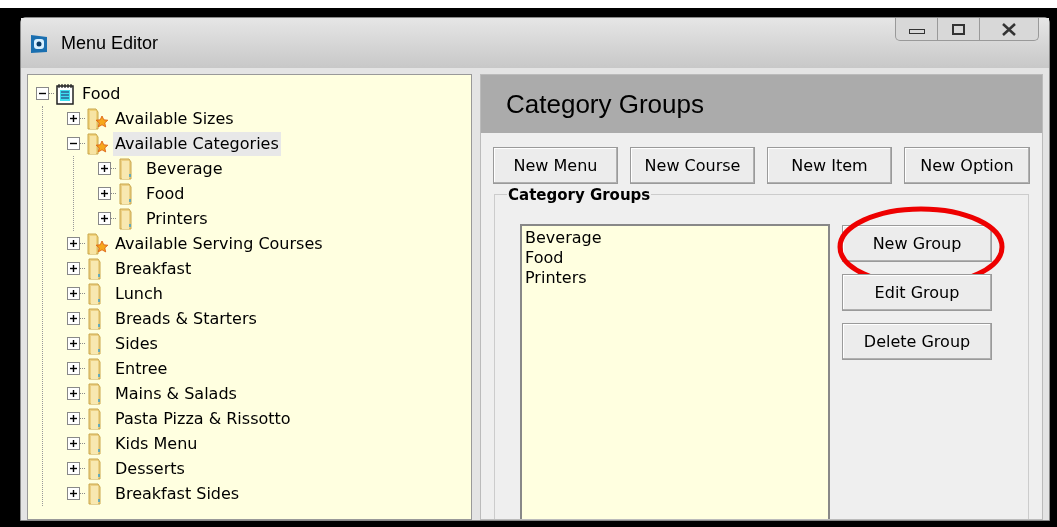  I want to click on tree-item: Breakfast, so click(153, 268).